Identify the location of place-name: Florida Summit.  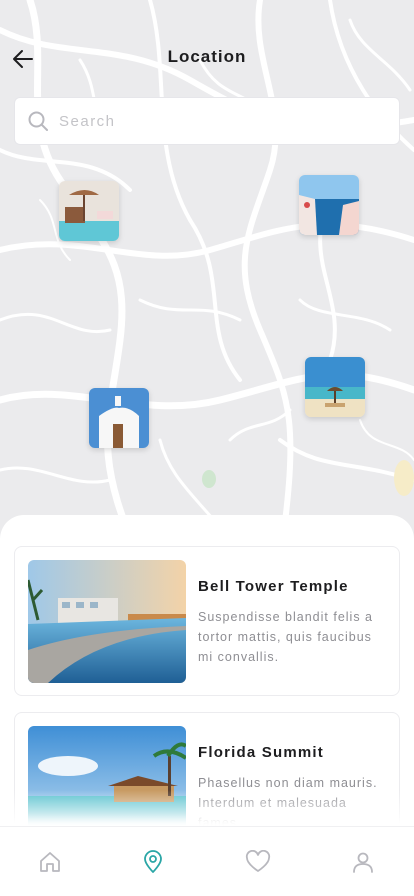
(261, 752).